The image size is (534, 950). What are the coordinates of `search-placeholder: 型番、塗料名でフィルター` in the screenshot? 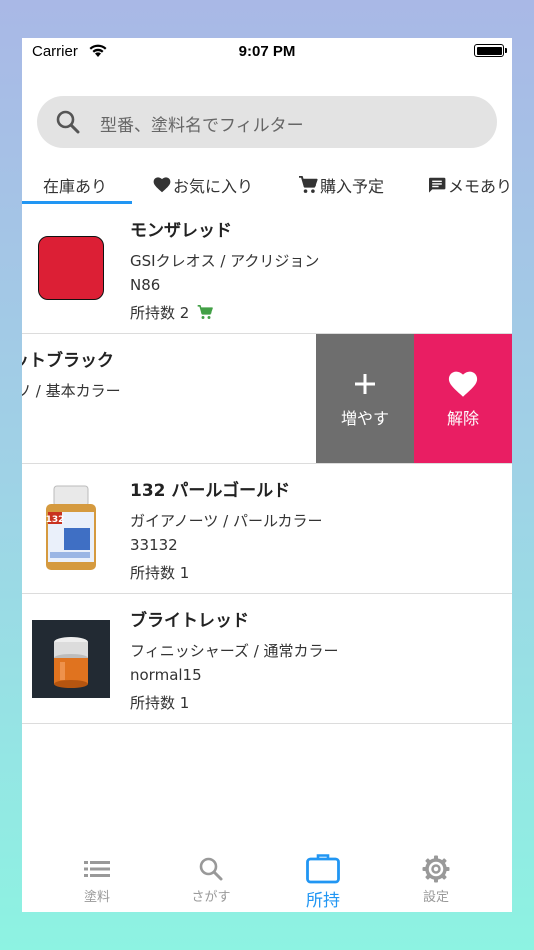 It's located at (202, 126).